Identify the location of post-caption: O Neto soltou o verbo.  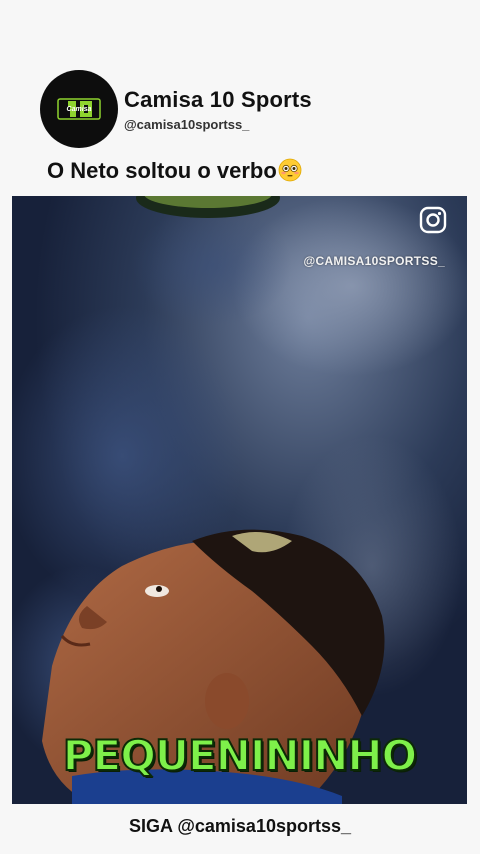
(174, 171).